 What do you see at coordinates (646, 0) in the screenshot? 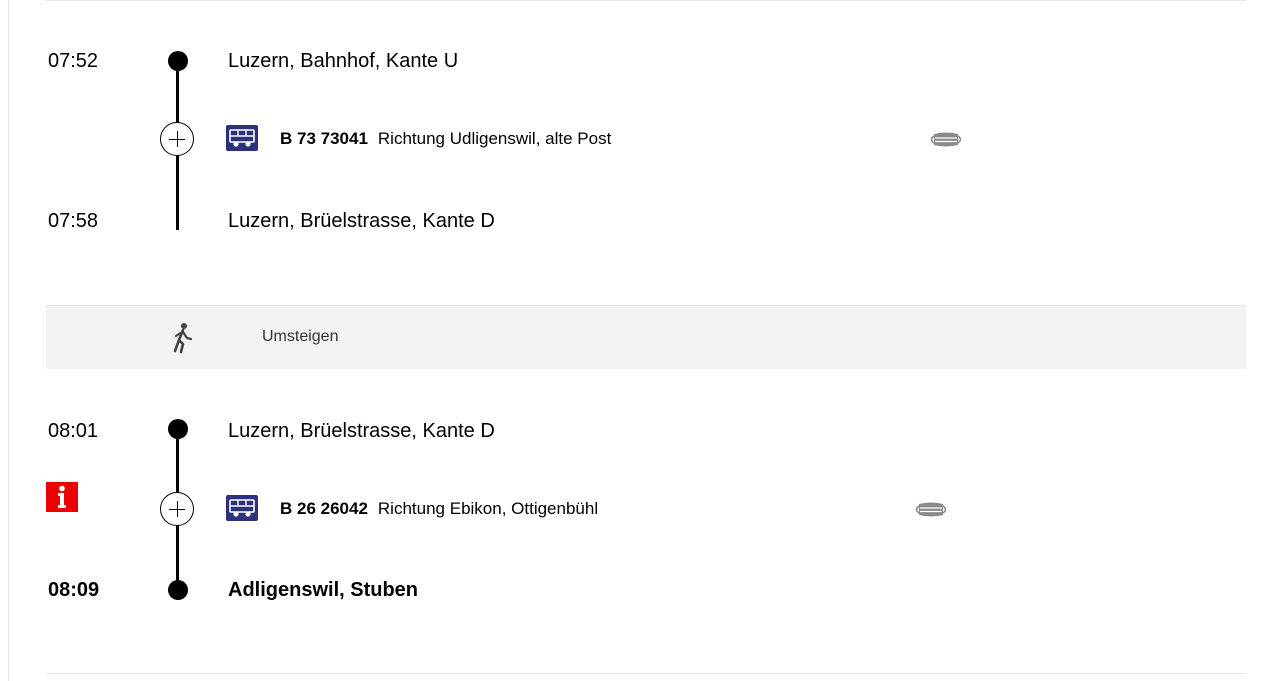
I see `top-divider` at bounding box center [646, 0].